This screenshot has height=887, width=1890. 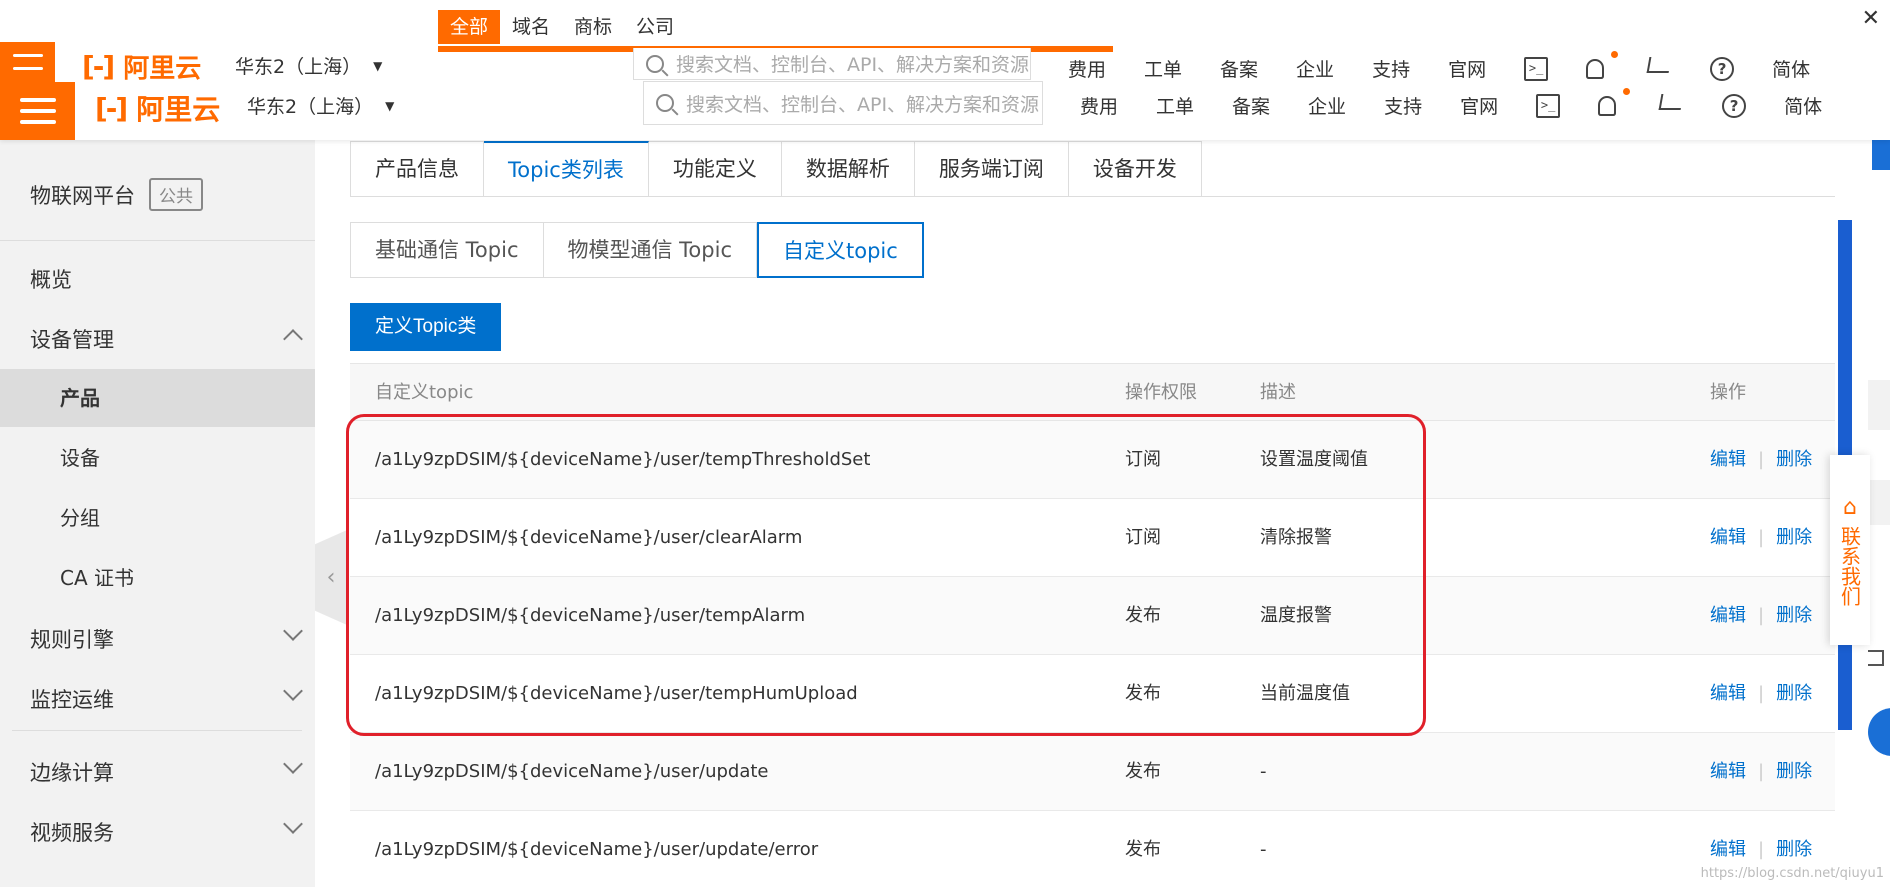 I want to click on sidebar-subitem-product: 产品, so click(x=157, y=398).